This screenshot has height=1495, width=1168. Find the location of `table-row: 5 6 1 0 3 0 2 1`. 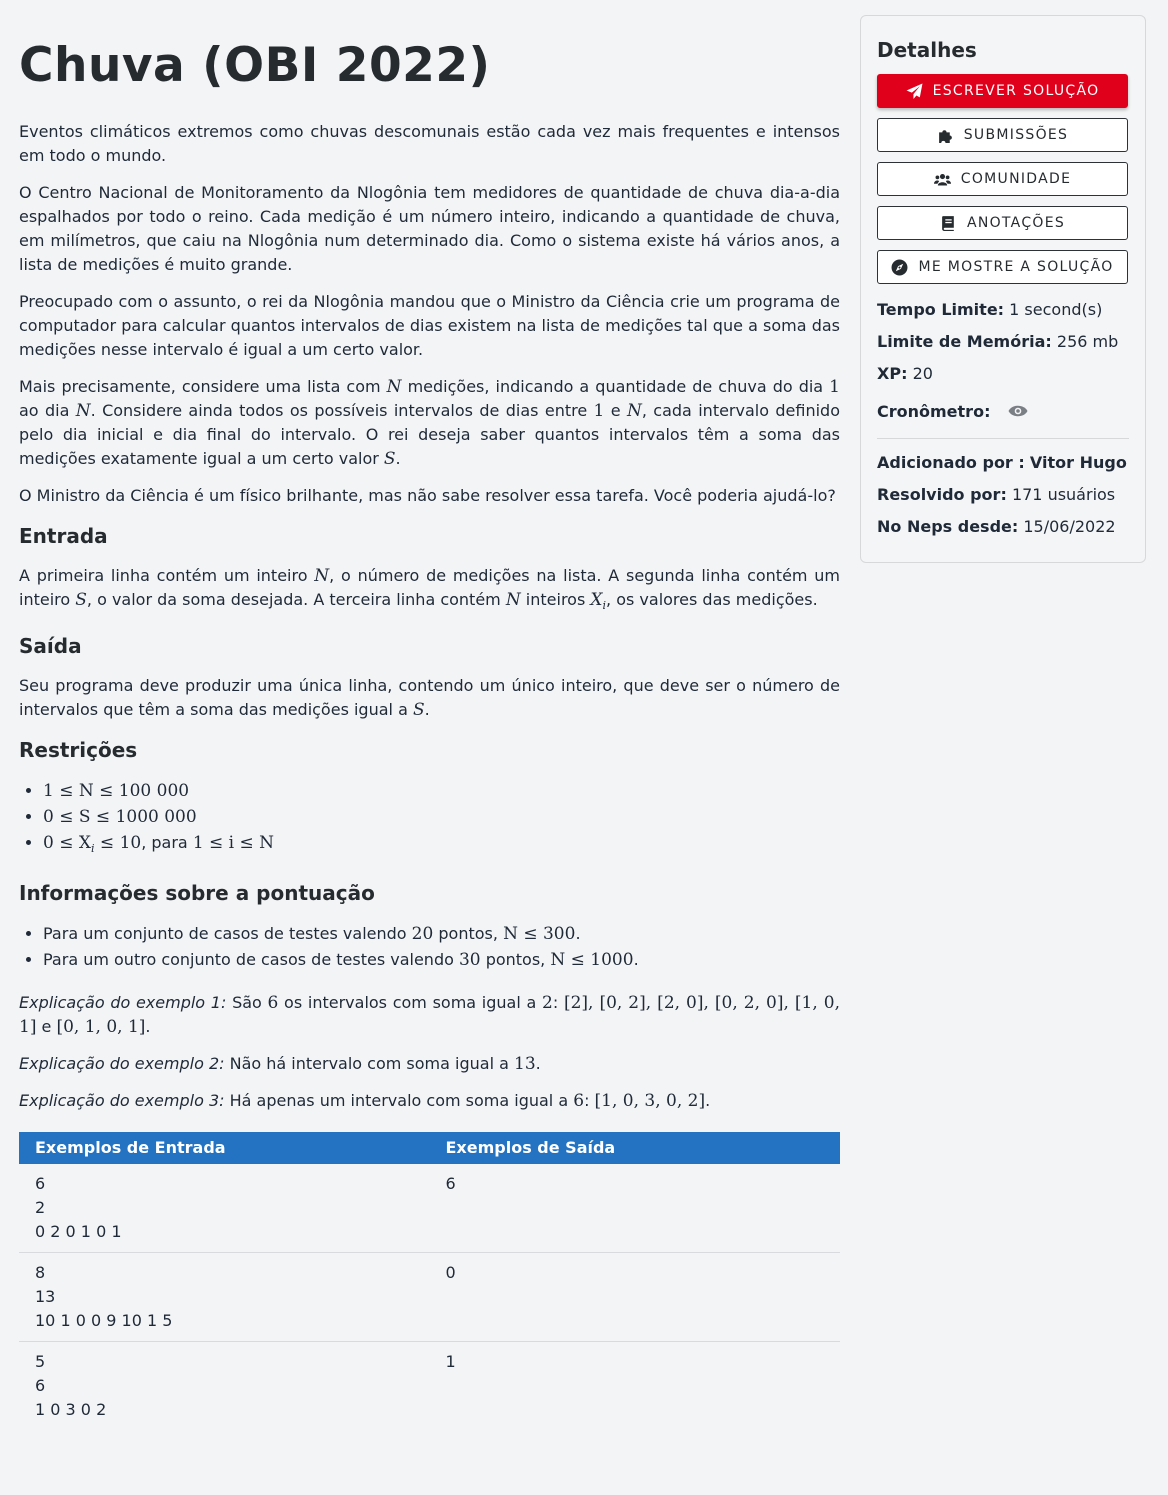

table-row: 5 6 1 0 3 0 2 1 is located at coordinates (429, 1386).